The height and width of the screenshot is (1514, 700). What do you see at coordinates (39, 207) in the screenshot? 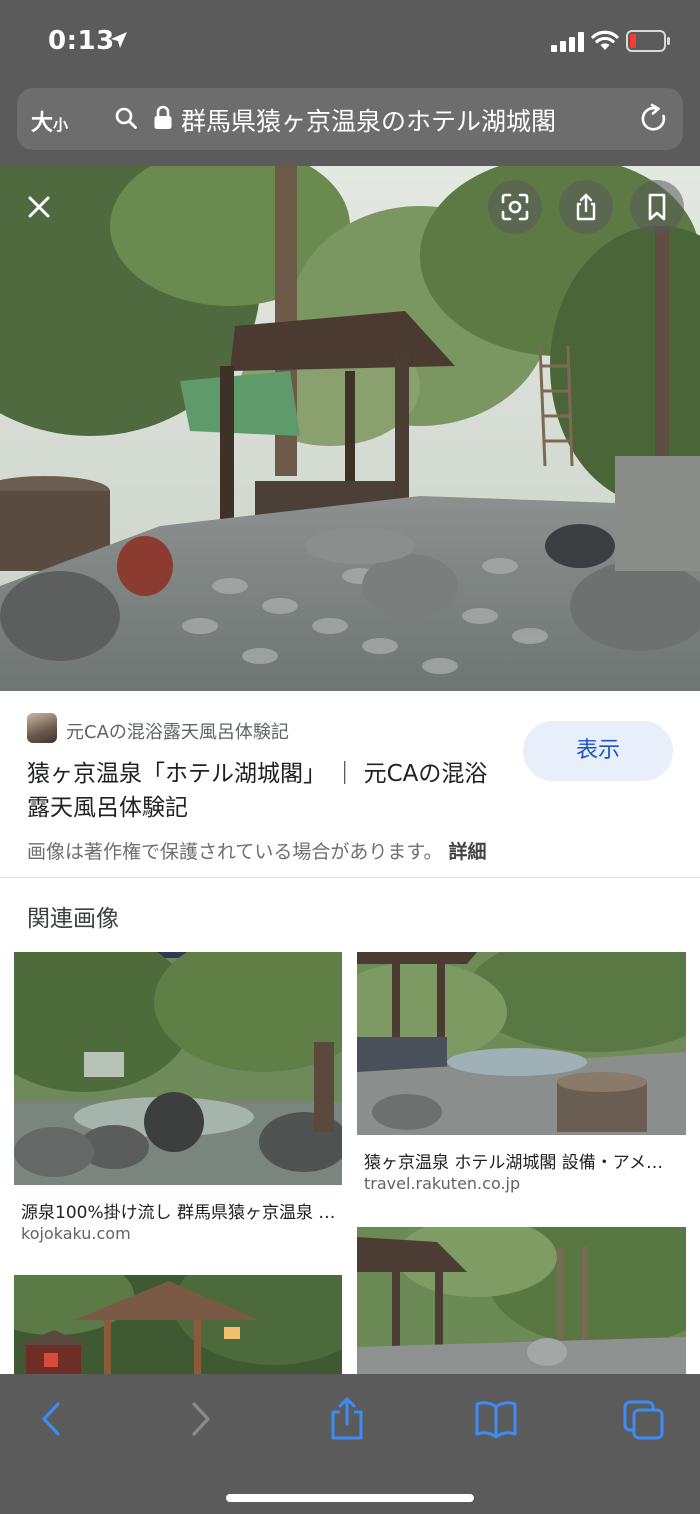
I see `close-icon` at bounding box center [39, 207].